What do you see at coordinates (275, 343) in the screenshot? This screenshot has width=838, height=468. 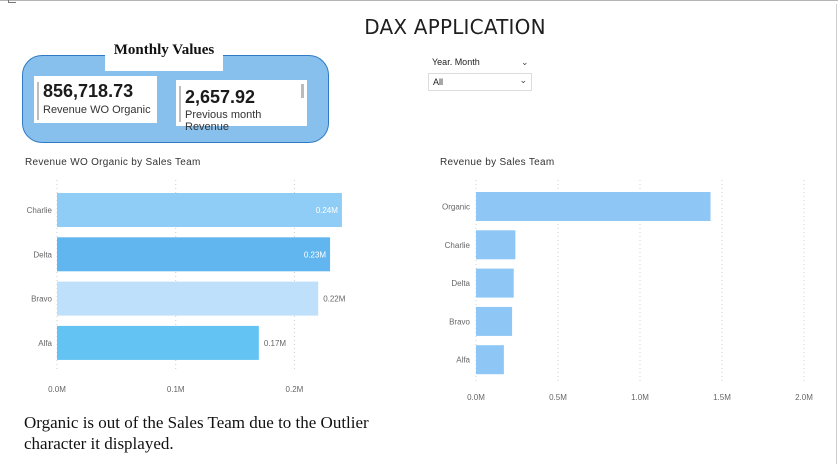 I see `data-label: 0.17M` at bounding box center [275, 343].